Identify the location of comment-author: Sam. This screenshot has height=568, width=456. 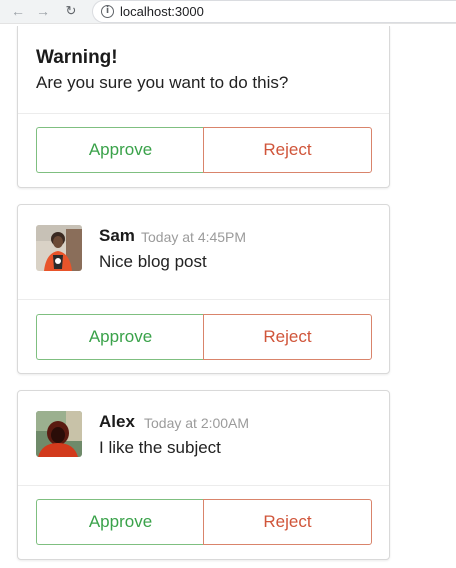
(117, 236).